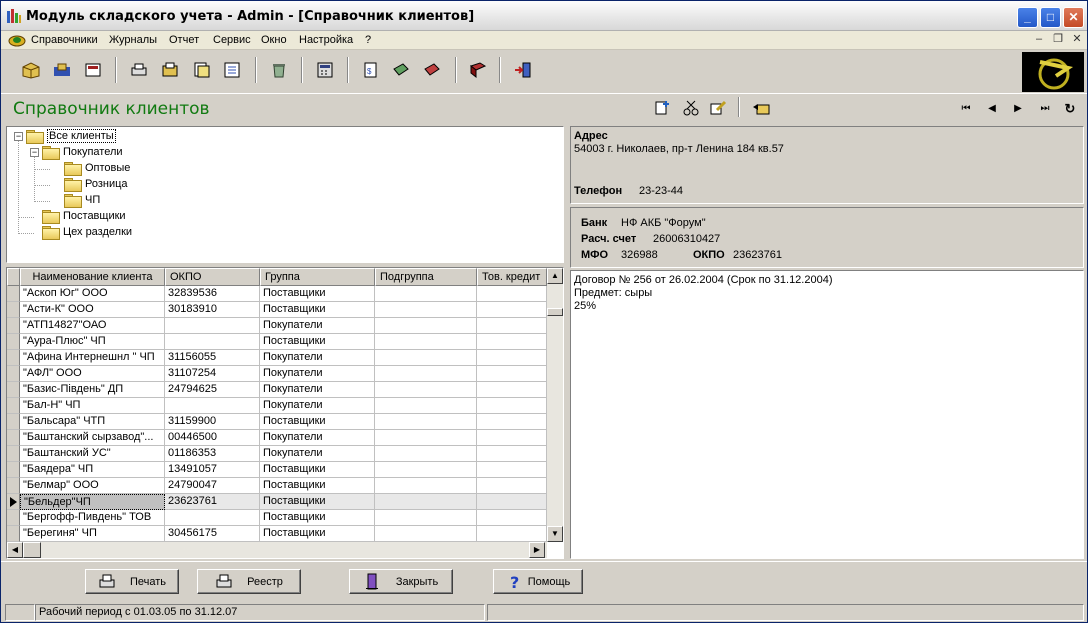 The image size is (1088, 623). I want to click on table-row: "Белмар" ООО 24790047 Поставщики, so click(277, 486).